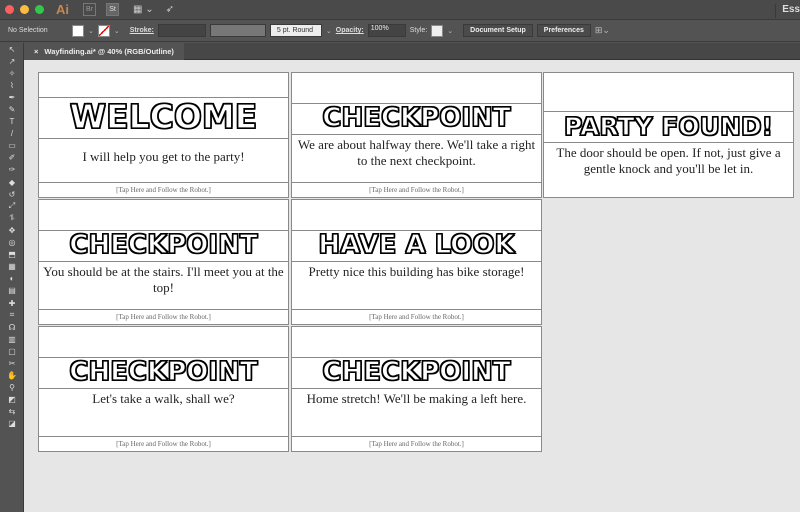 Image resolution: width=800 pixels, height=512 pixels. Describe the element at coordinates (12, 291) in the screenshot. I see `eyedropper-tool-icon: ▤` at that location.